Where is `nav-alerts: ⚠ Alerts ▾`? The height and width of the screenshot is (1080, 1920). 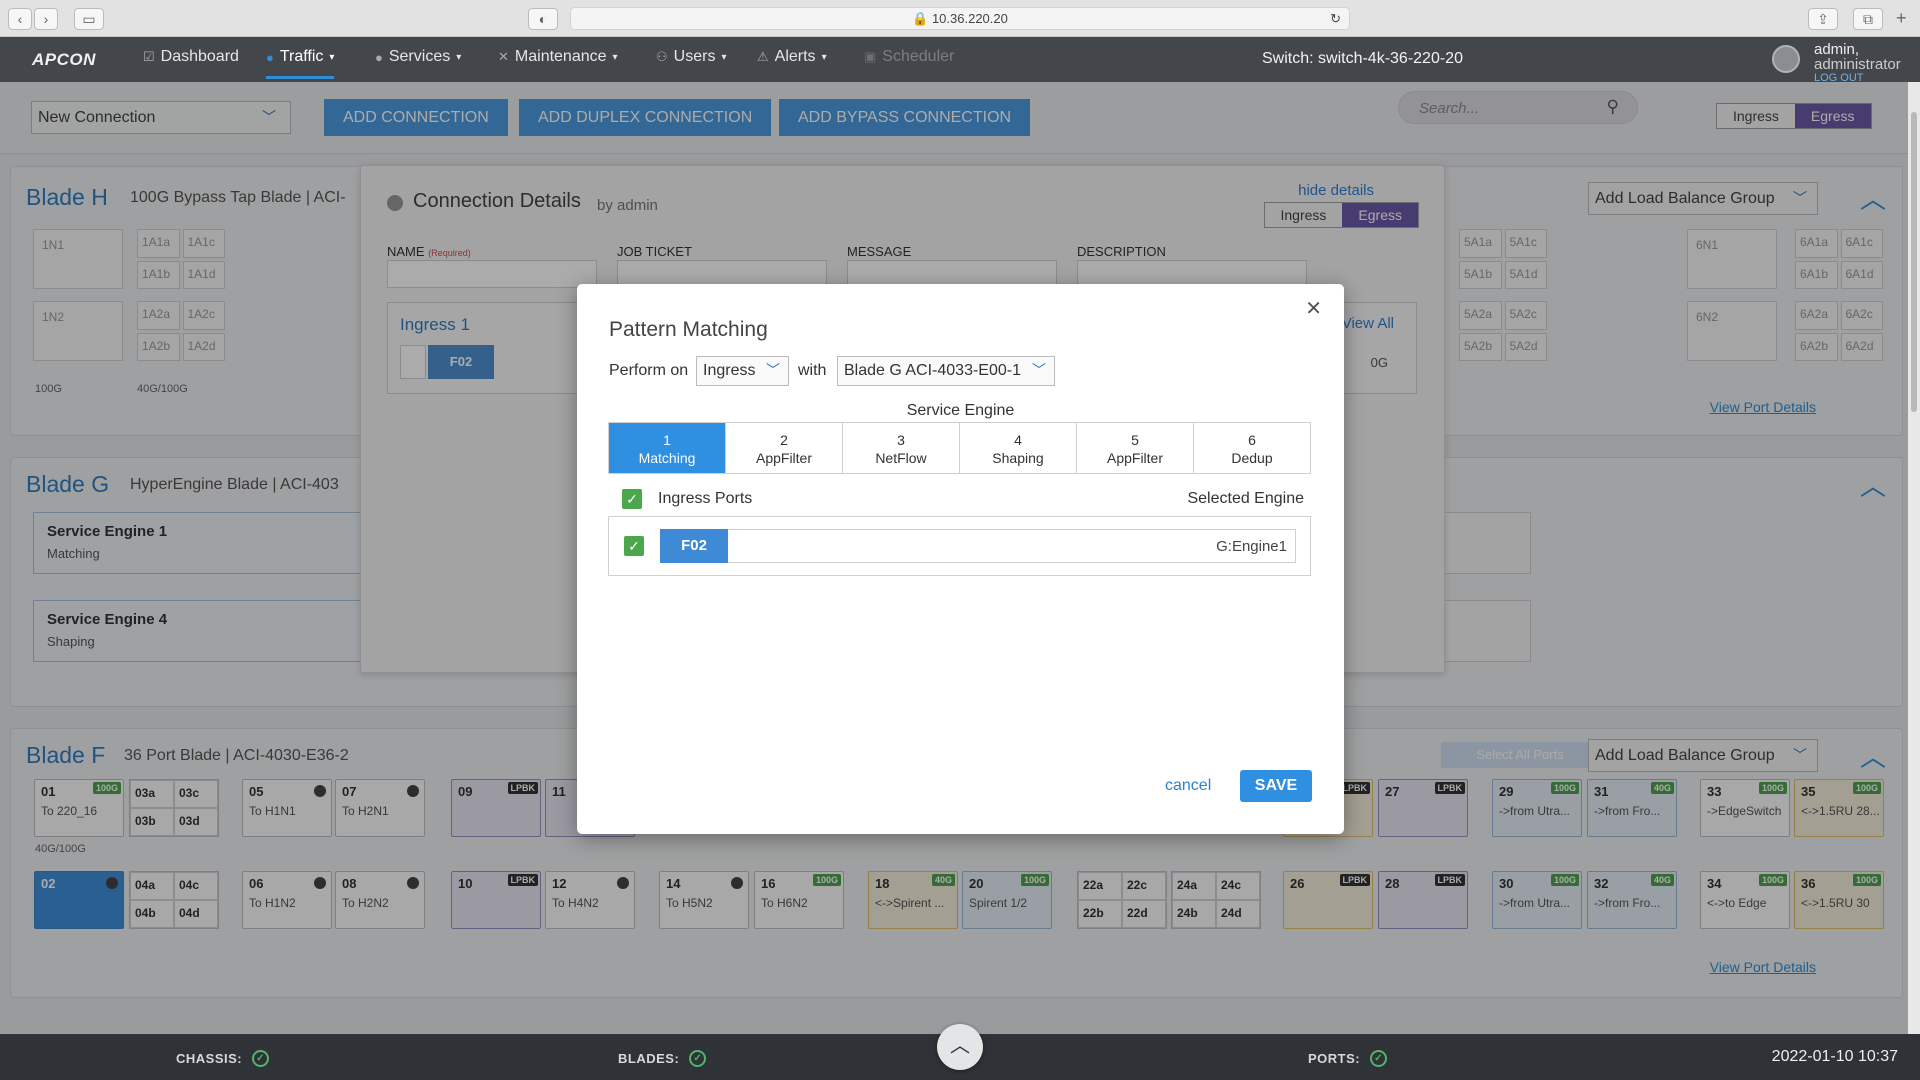
nav-alerts: ⚠ Alerts ▾ is located at coordinates (792, 57).